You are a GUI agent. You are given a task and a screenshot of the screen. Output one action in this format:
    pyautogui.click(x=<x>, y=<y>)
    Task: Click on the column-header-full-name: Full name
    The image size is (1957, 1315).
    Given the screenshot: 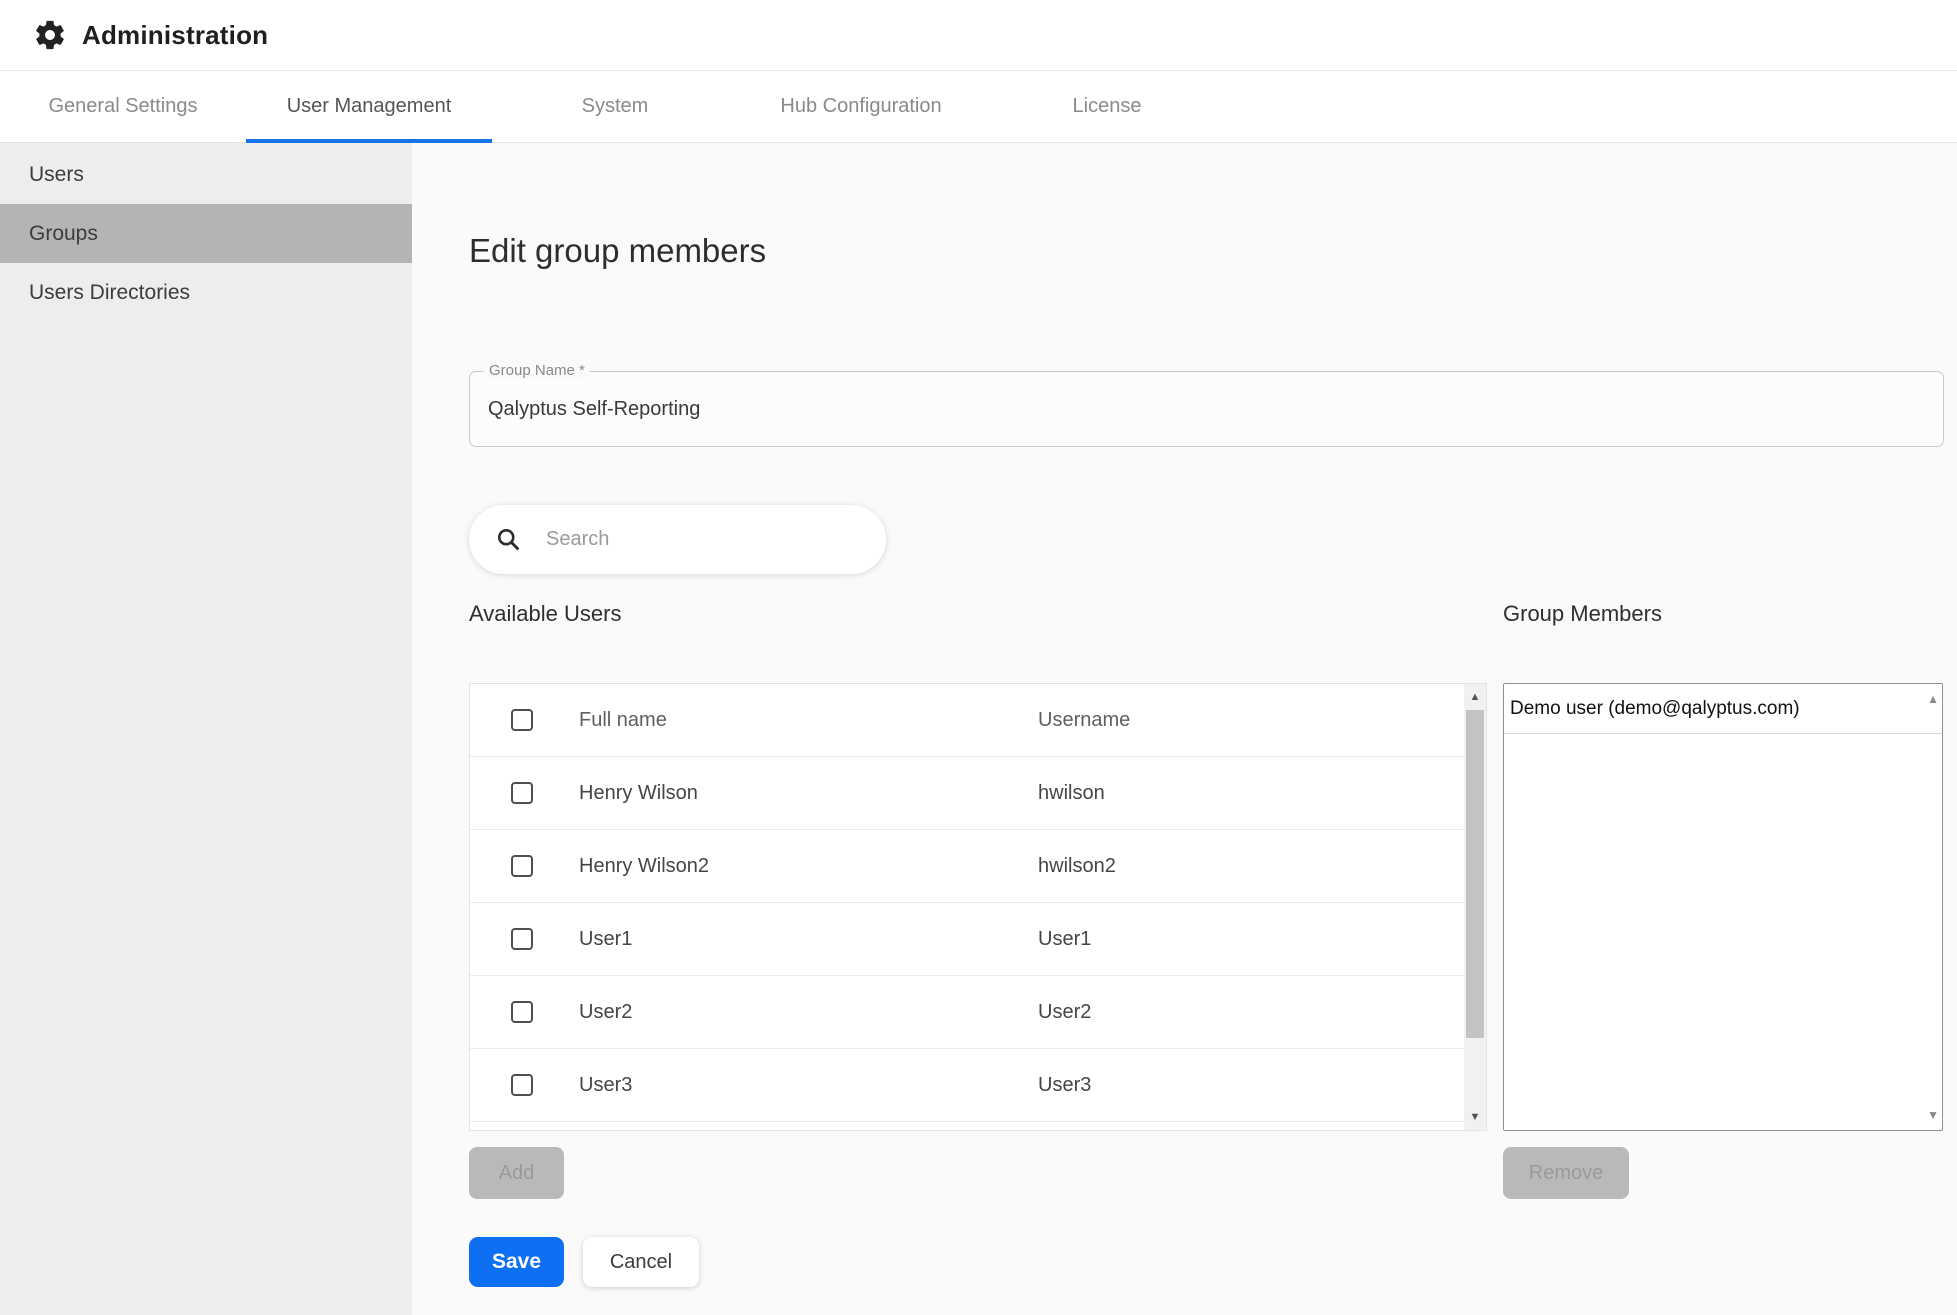 What is the action you would take?
    pyautogui.click(x=623, y=719)
    